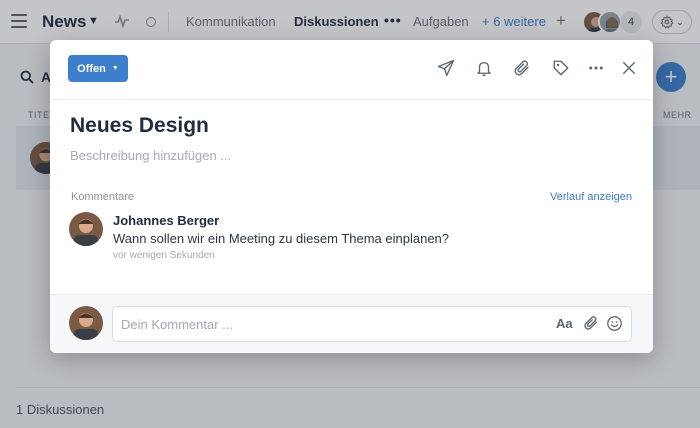 The height and width of the screenshot is (428, 700). I want to click on comments-section-label: Kommentare, so click(102, 197).